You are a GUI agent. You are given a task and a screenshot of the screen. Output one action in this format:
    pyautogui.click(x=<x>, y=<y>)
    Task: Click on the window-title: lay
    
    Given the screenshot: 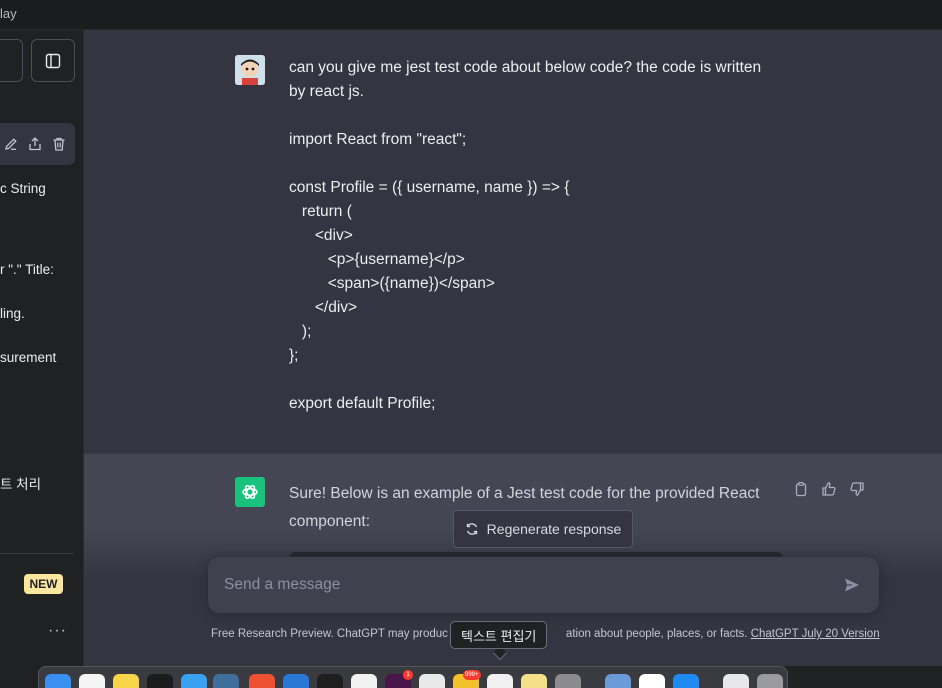 What is the action you would take?
    pyautogui.click(x=8, y=13)
    